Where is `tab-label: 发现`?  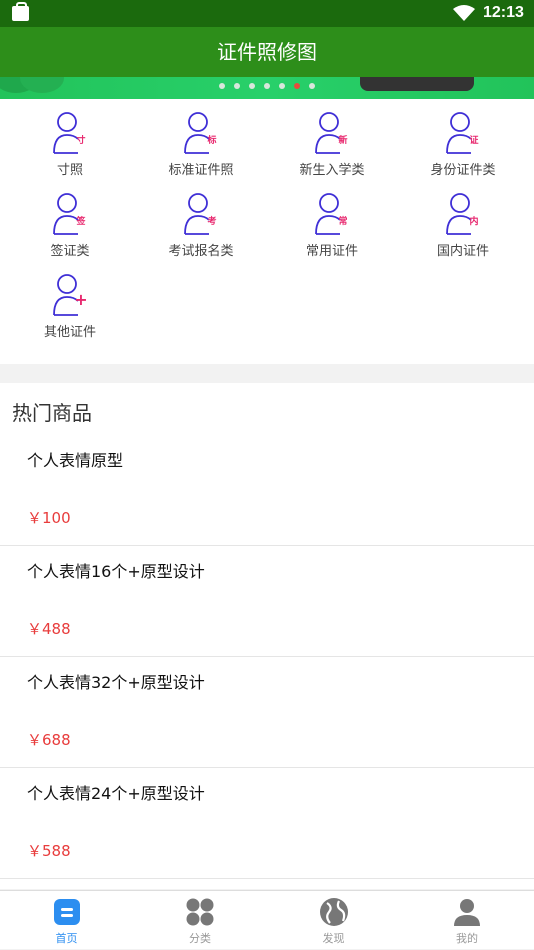
tab-label: 发现 is located at coordinates (333, 938).